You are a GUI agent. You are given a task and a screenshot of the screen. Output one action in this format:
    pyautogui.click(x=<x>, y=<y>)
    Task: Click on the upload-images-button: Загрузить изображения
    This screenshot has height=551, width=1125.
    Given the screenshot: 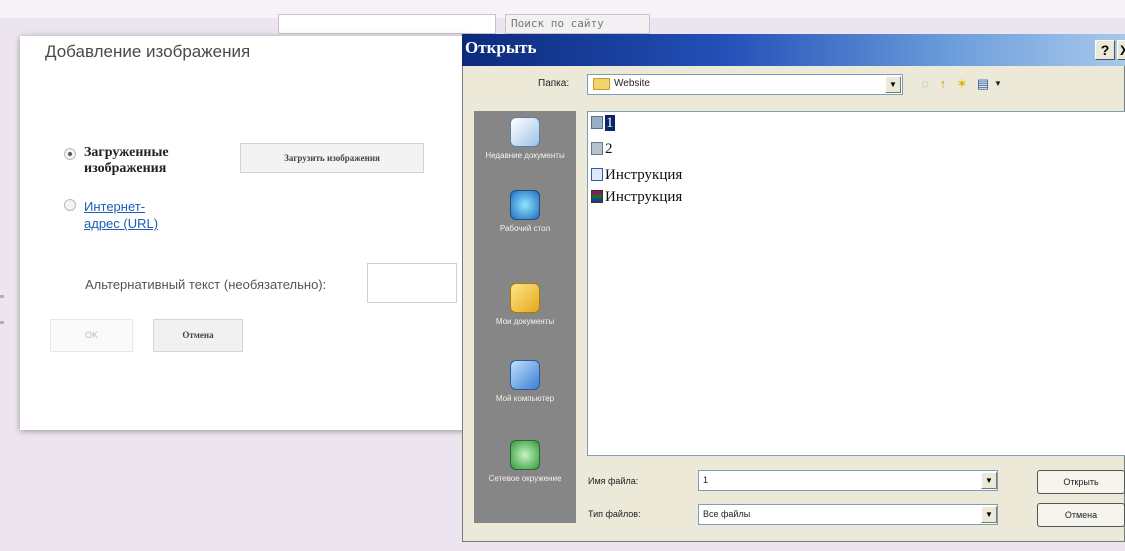 What is the action you would take?
    pyautogui.click(x=332, y=158)
    